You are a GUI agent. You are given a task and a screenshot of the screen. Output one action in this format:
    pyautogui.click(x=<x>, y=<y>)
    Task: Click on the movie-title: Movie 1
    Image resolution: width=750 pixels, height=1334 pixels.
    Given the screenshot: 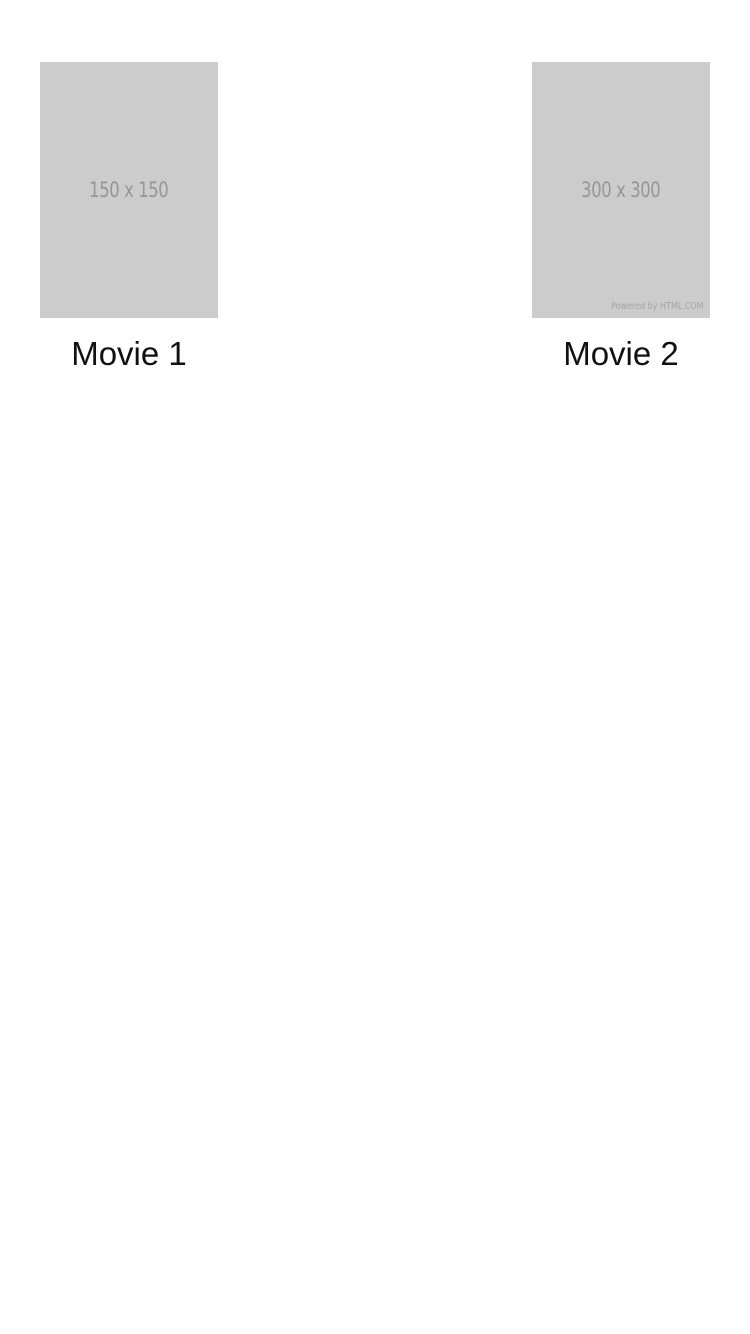 What is the action you would take?
    pyautogui.click(x=129, y=354)
    